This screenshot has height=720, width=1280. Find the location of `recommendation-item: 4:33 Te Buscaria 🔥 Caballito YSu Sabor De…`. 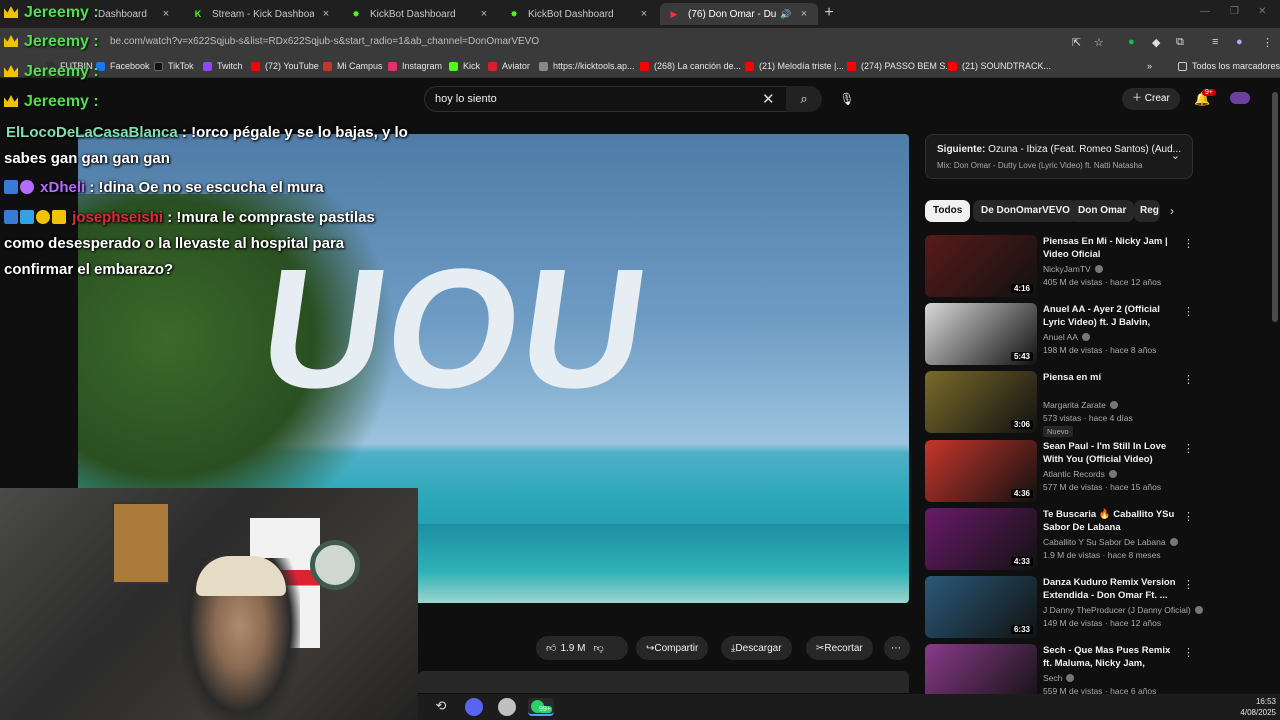

recommendation-item: 4:33 Te Buscaria 🔥 Caballito YSu Sabor De… is located at coordinates (1059, 539).